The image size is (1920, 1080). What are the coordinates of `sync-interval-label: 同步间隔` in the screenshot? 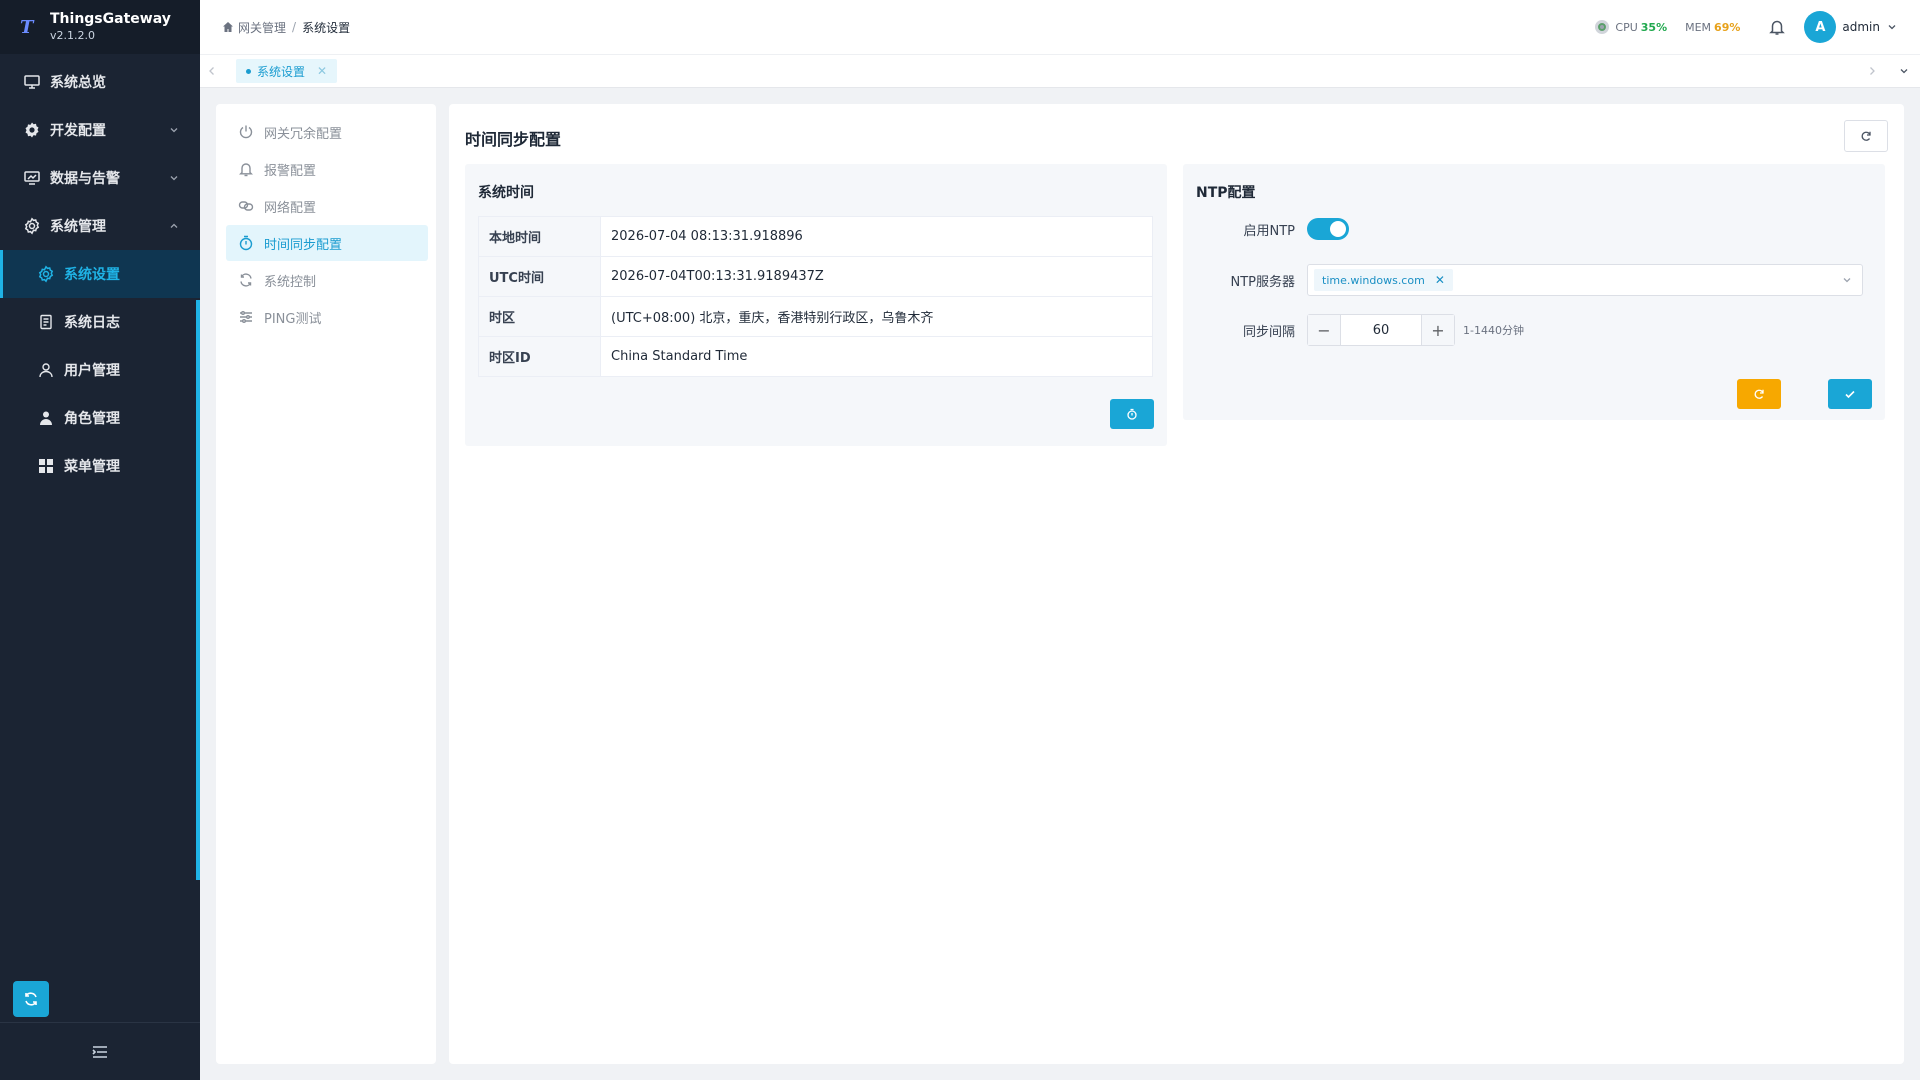 It's located at (1268, 332).